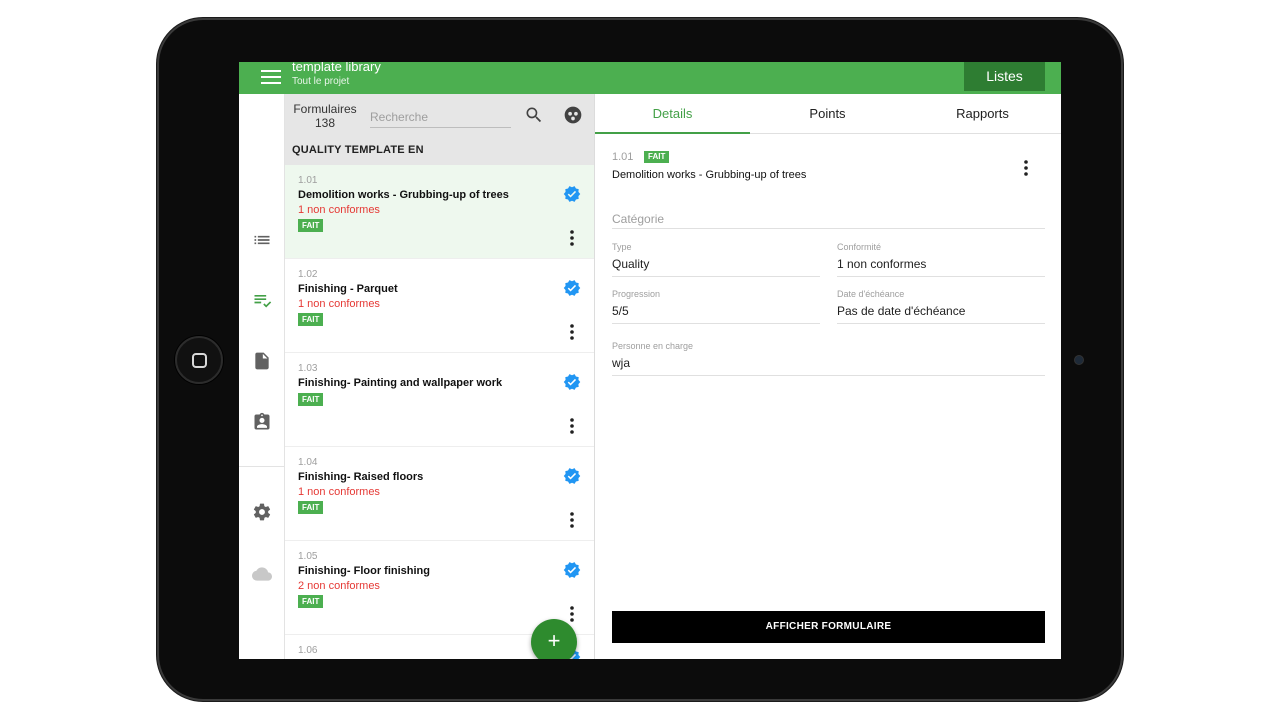 The width and height of the screenshot is (1280, 720). What do you see at coordinates (364, 571) in the screenshot?
I see `item-title: Finishing- Floor finishing` at bounding box center [364, 571].